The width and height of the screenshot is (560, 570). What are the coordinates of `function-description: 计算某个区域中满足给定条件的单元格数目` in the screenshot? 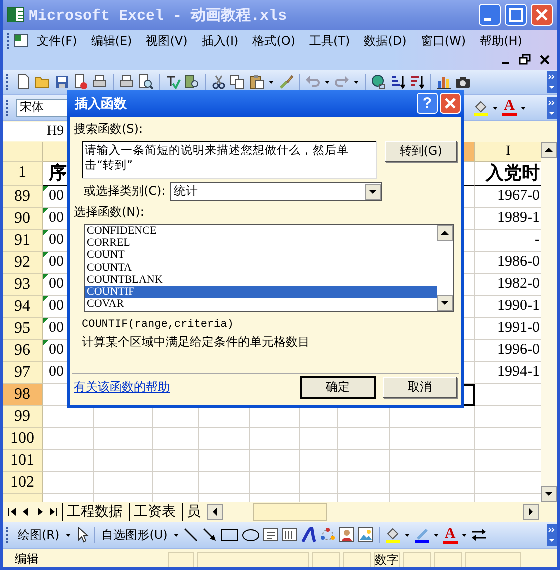 It's located at (196, 342).